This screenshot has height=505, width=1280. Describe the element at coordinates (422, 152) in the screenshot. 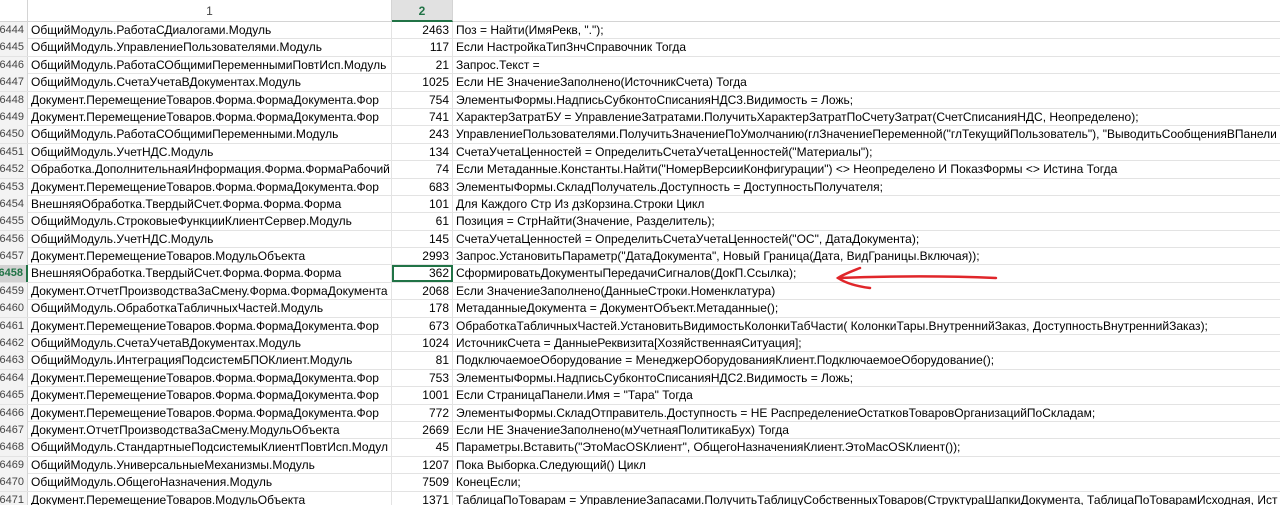

I see `cell-line-number: 134` at that location.